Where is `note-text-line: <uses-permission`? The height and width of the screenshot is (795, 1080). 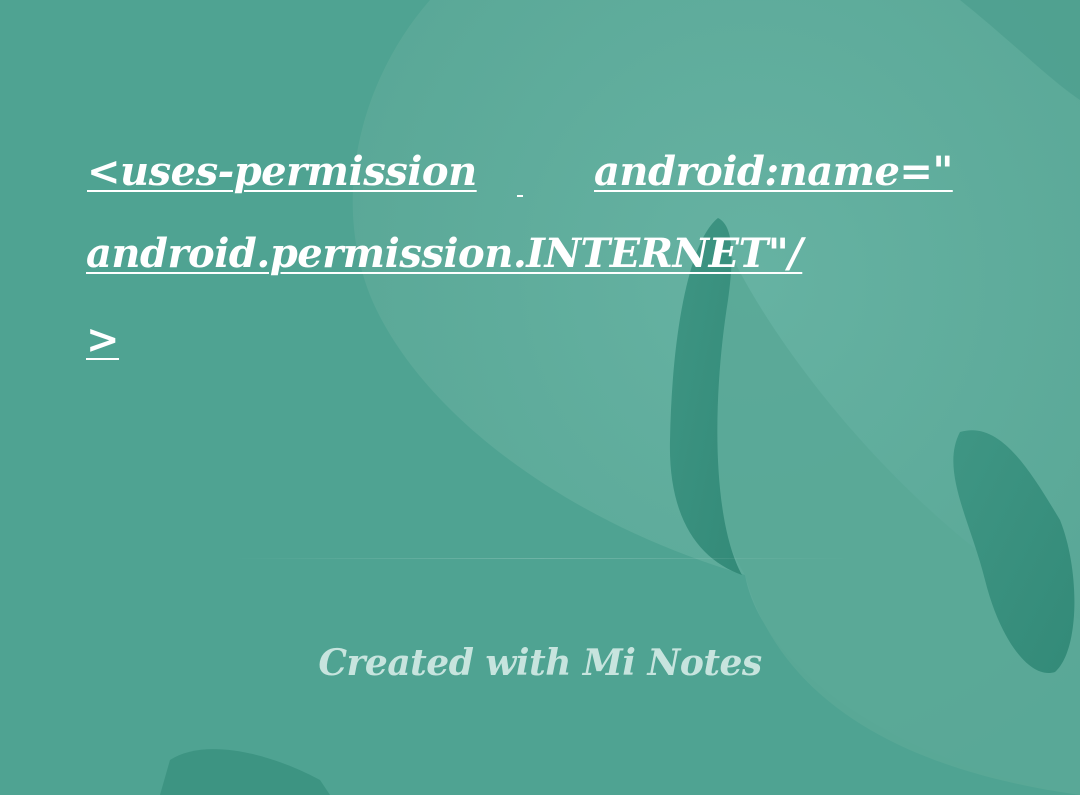 note-text-line: <uses-permission is located at coordinates (282, 171).